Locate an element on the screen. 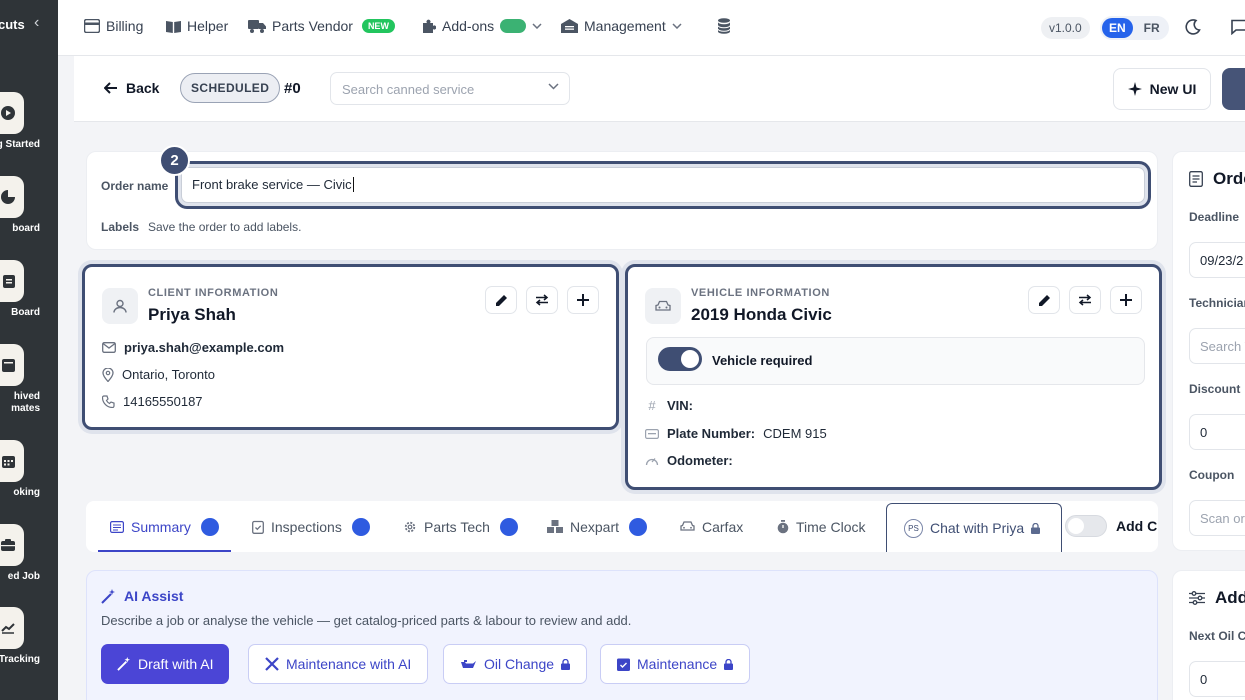 This screenshot has height=700, width=1245. maintenance-button: Maintenance is located at coordinates (675, 664).